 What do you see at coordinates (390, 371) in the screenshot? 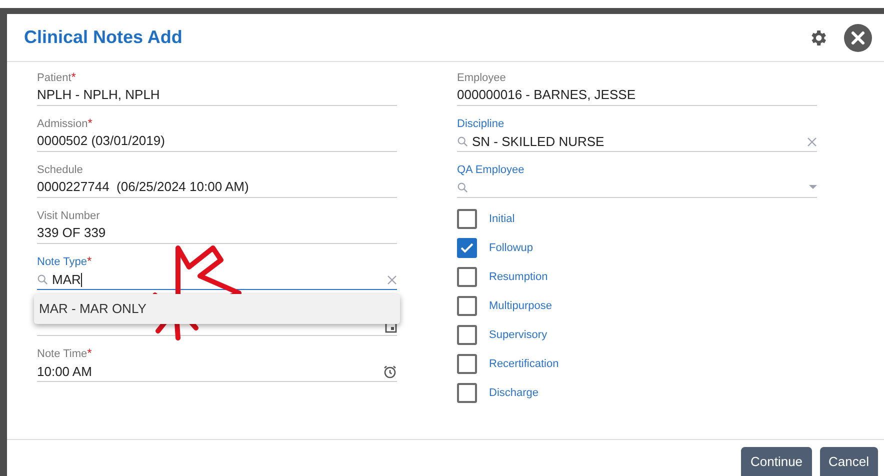
I see `alarm-clock-icon` at bounding box center [390, 371].